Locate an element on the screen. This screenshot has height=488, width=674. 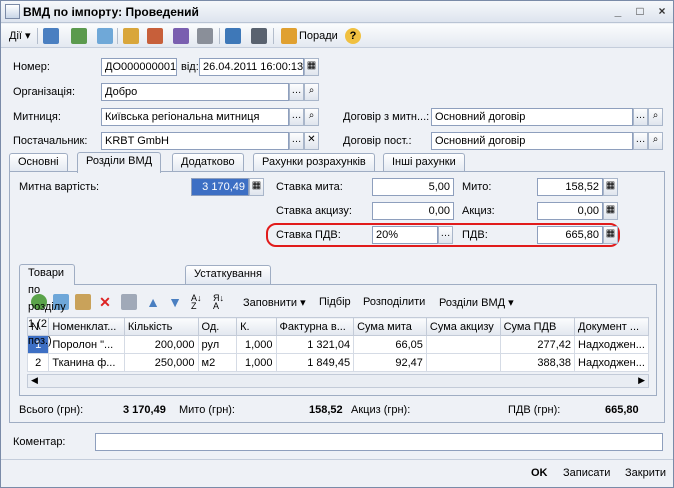
sections-menu: Розділи ВМД ▾ is located at coordinates (476, 302).